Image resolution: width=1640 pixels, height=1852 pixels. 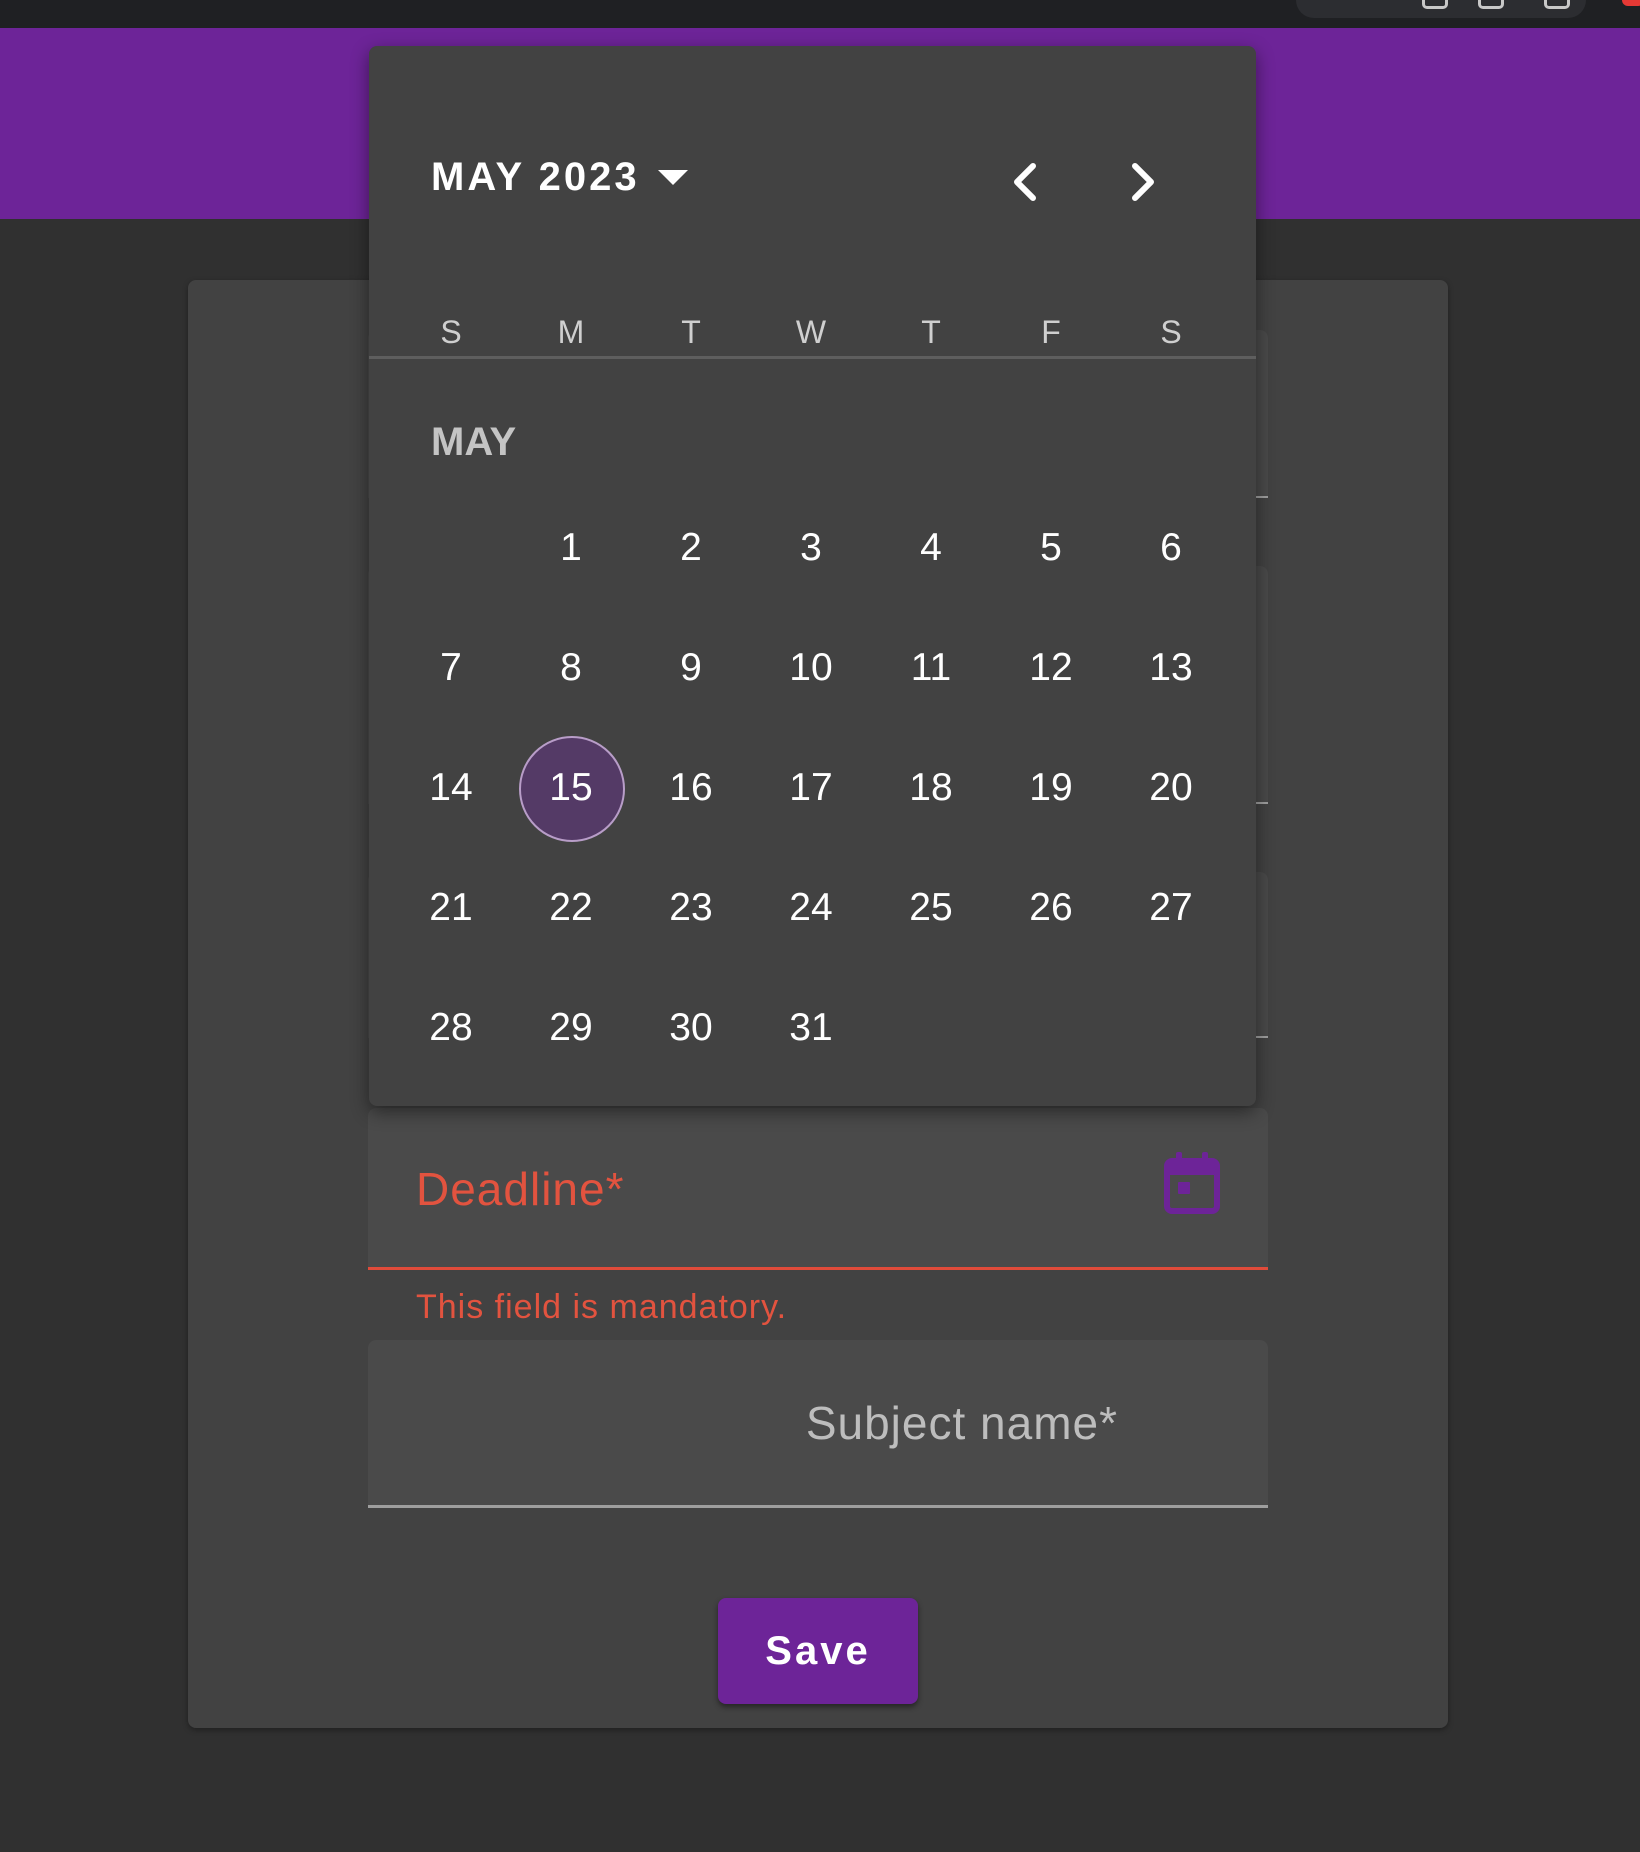 I want to click on calendar-toggle-button, so click(x=1192, y=1183).